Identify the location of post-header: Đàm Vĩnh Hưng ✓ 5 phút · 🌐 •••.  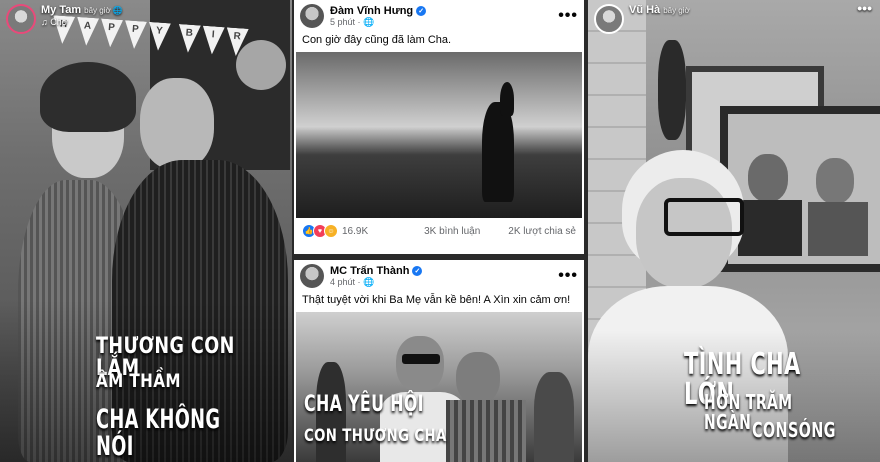
(439, 16).